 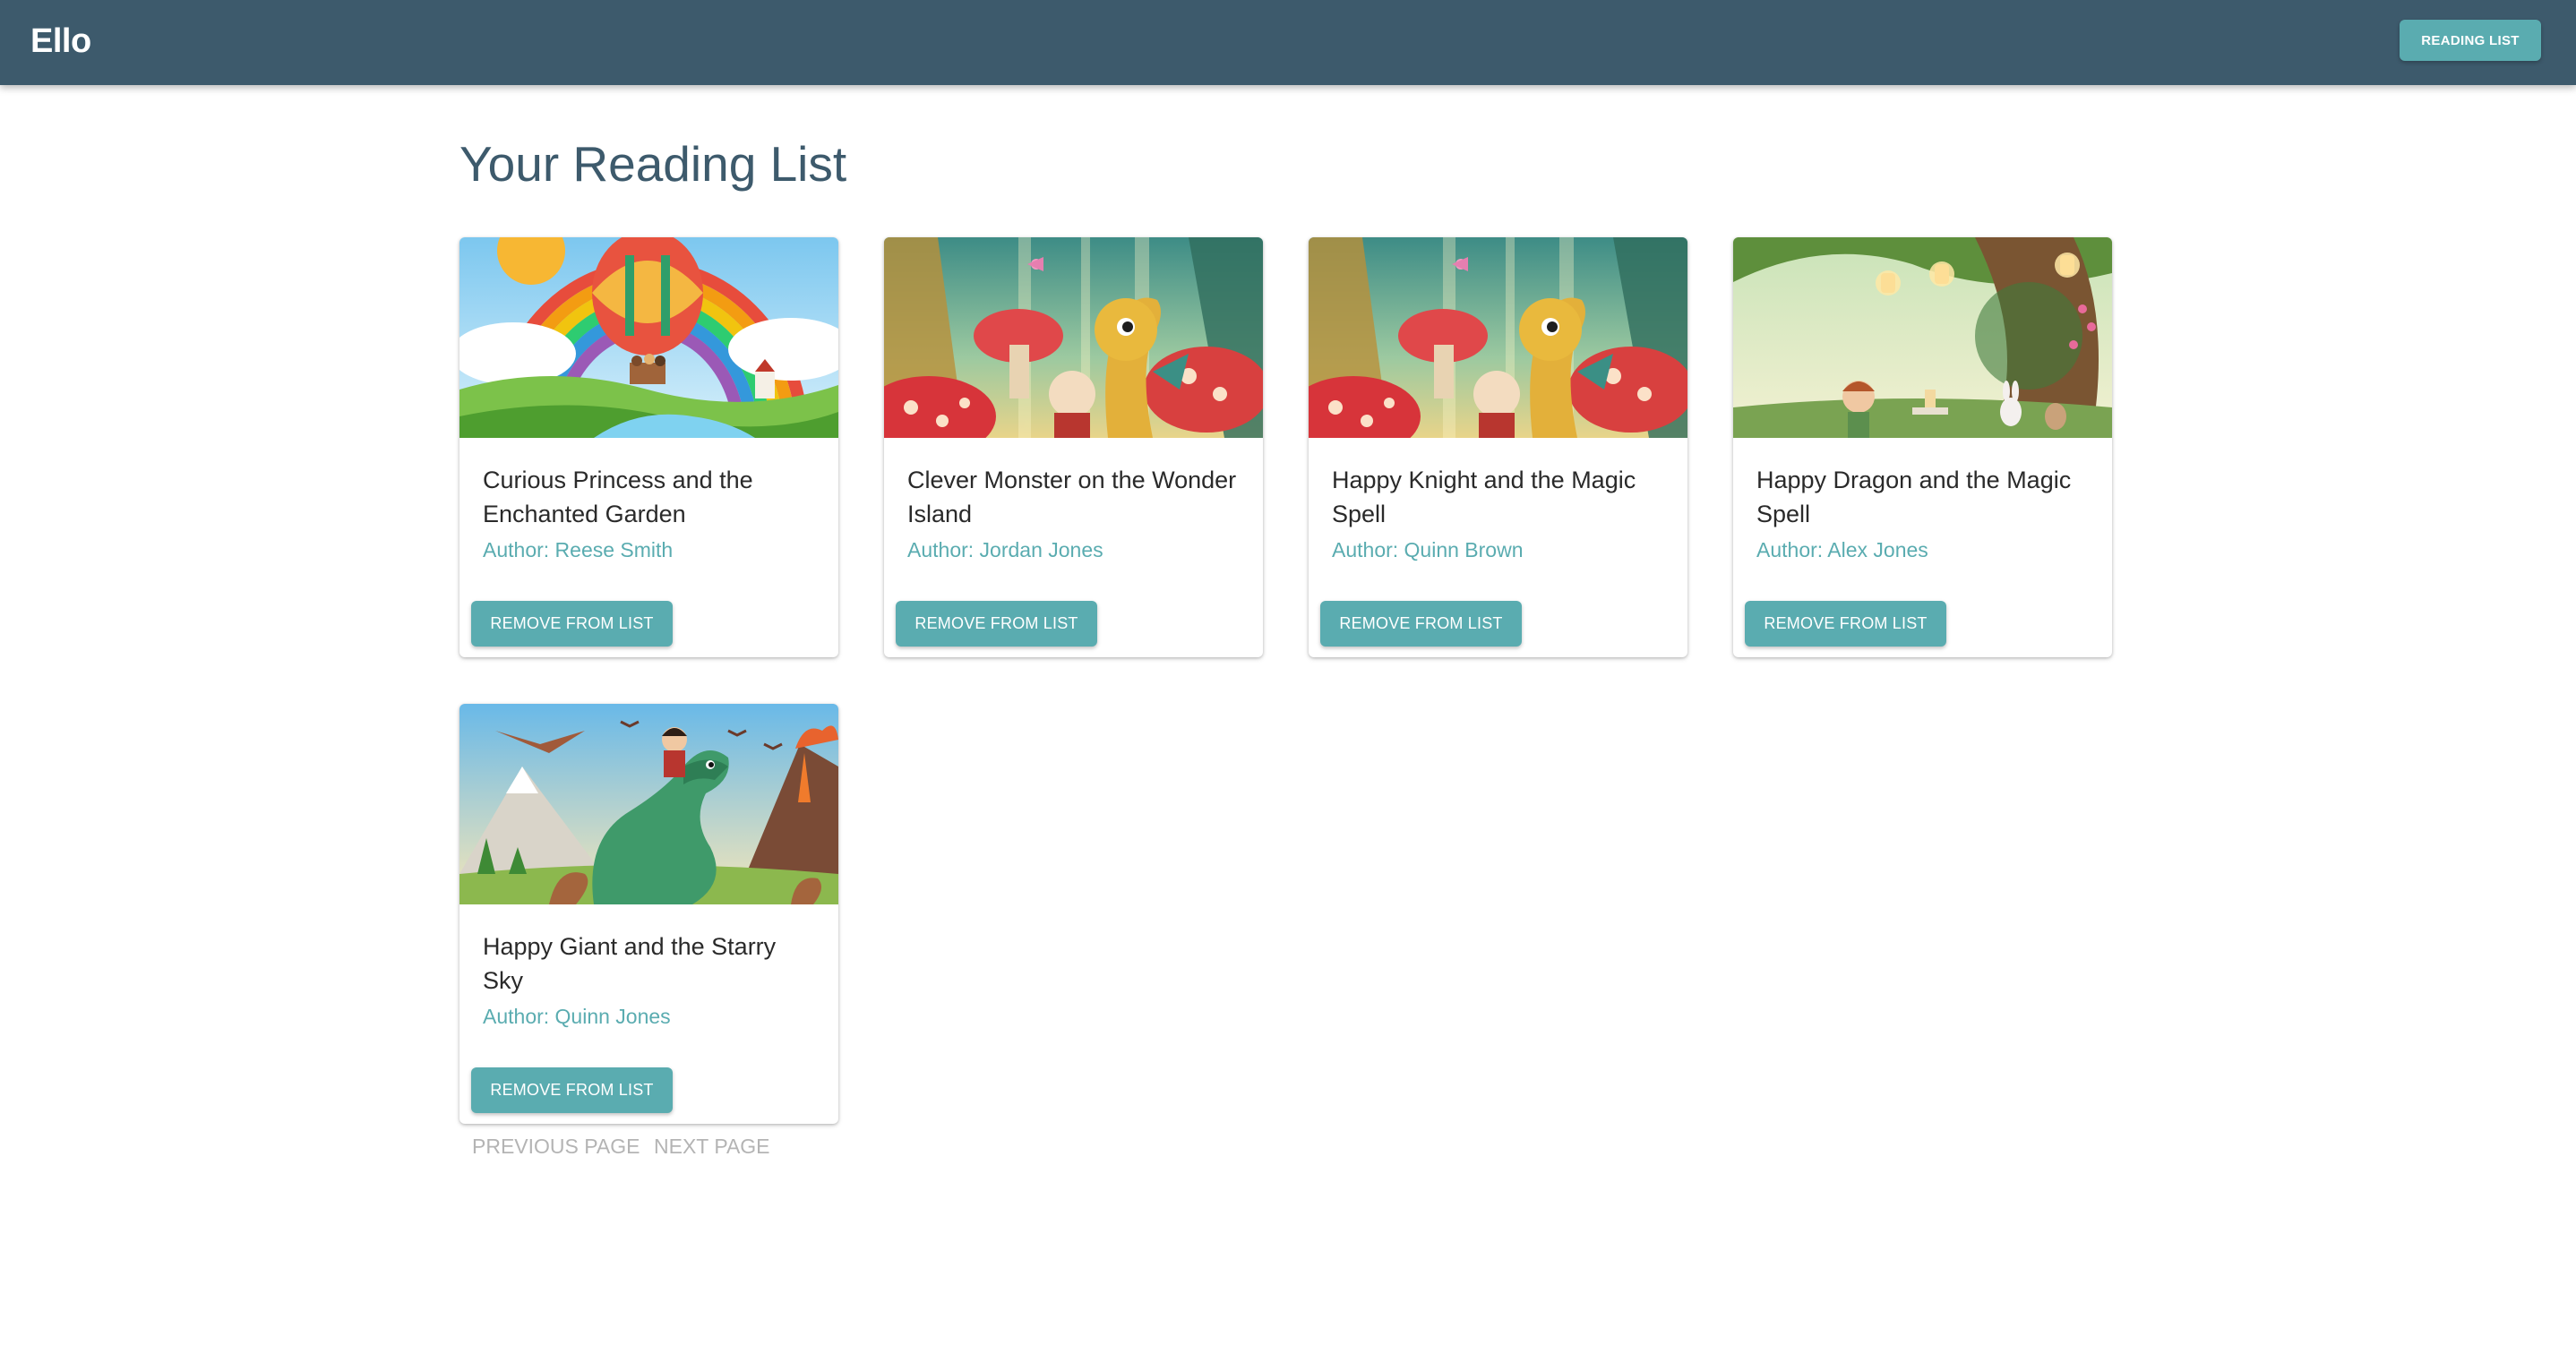 What do you see at coordinates (1072, 497) in the screenshot?
I see `book-title: Clever Monster on the Wonder Island` at bounding box center [1072, 497].